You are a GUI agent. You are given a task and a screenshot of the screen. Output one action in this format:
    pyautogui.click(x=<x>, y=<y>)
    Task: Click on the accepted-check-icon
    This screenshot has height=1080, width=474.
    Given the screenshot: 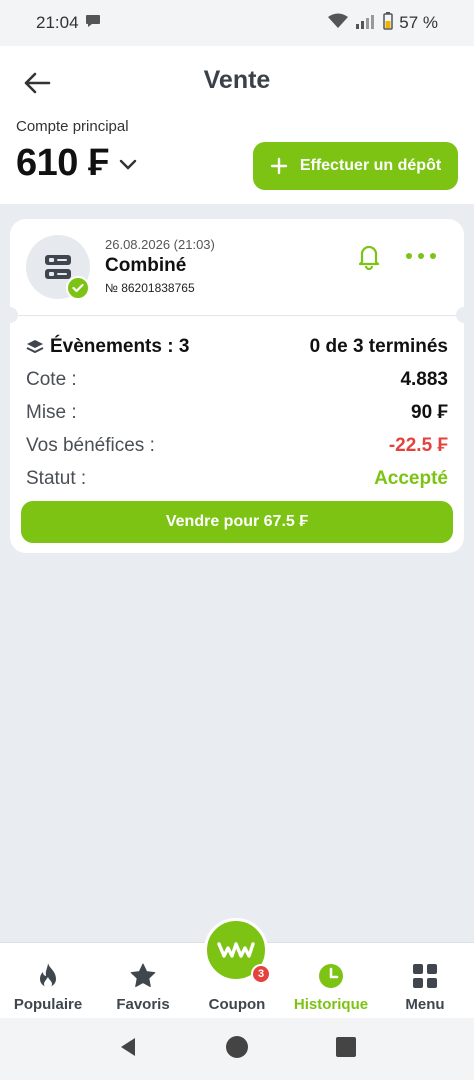 What is the action you would take?
    pyautogui.click(x=78, y=288)
    